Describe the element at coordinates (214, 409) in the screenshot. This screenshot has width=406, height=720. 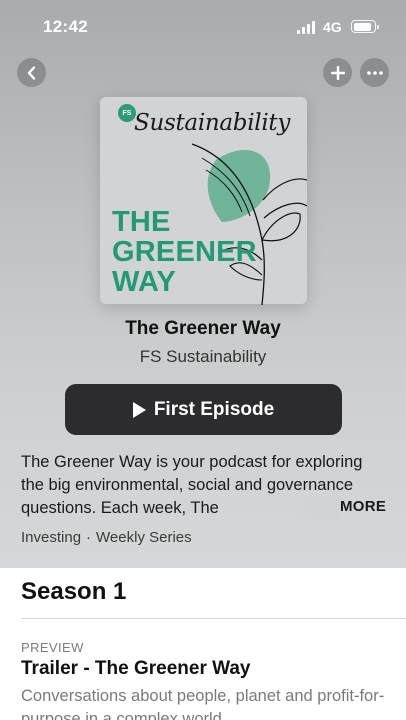
I see `play-button-label: First Episode` at that location.